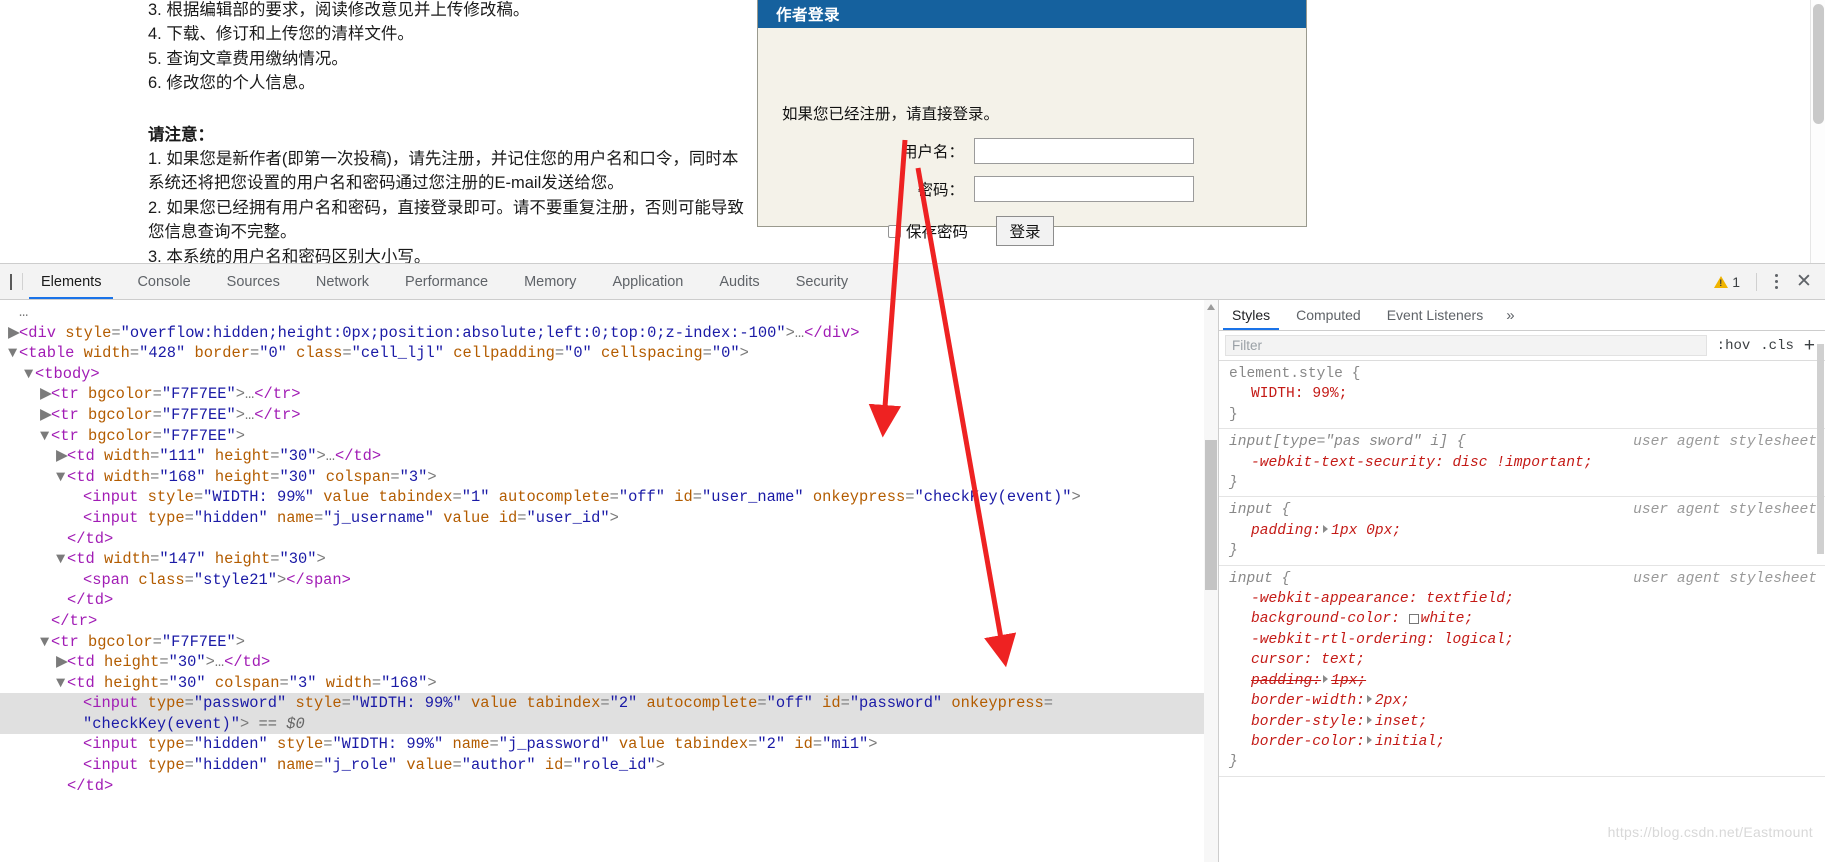 This screenshot has height=862, width=1825. Describe the element at coordinates (1777, 346) in the screenshot. I see `toggle-cls-button: .cls` at that location.